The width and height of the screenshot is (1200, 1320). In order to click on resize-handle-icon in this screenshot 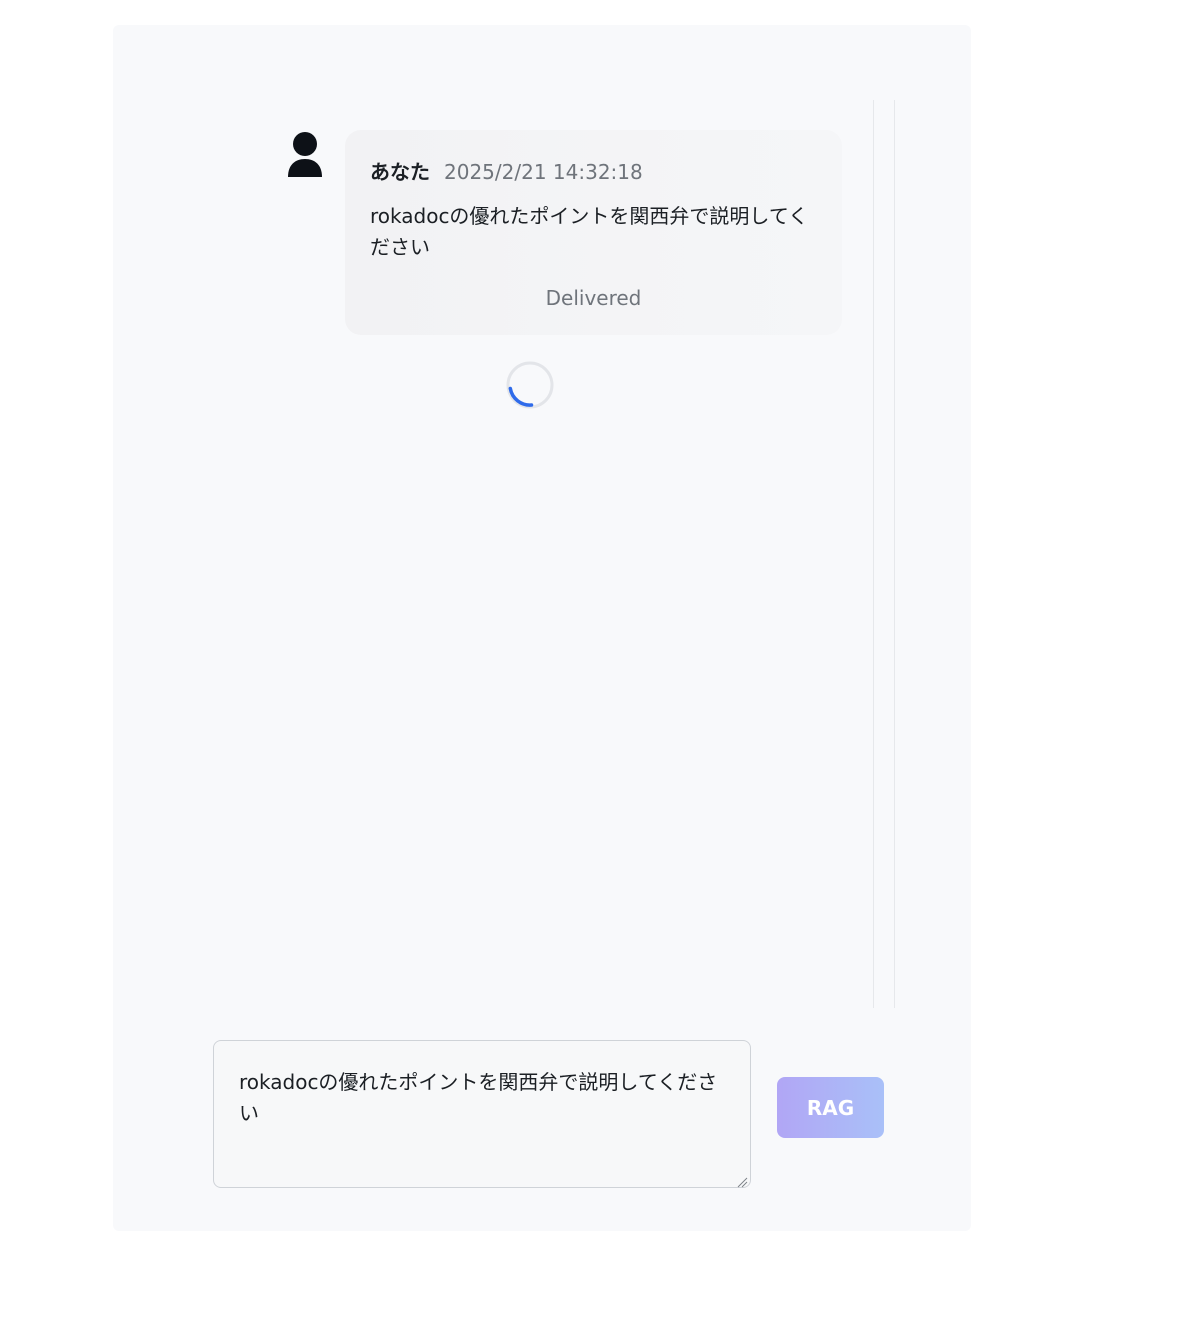, I will do `click(742, 1180)`.